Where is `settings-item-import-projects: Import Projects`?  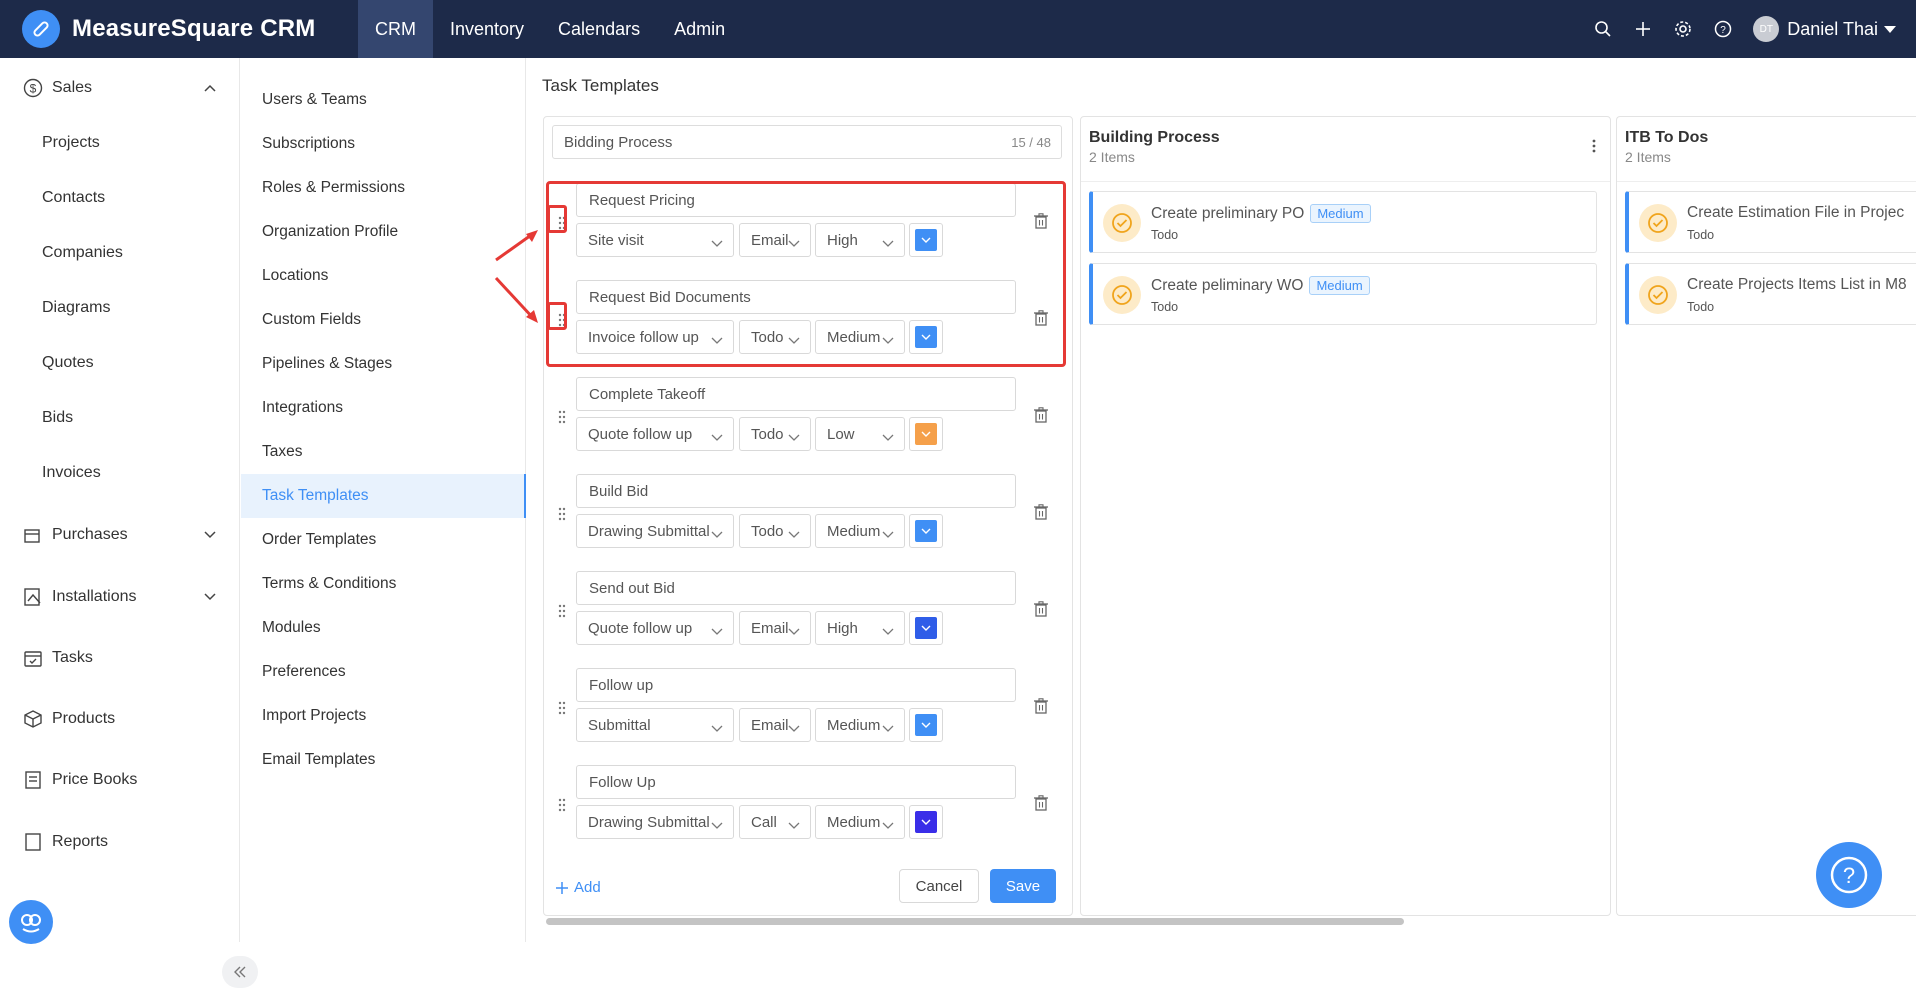 settings-item-import-projects: Import Projects is located at coordinates (383, 716).